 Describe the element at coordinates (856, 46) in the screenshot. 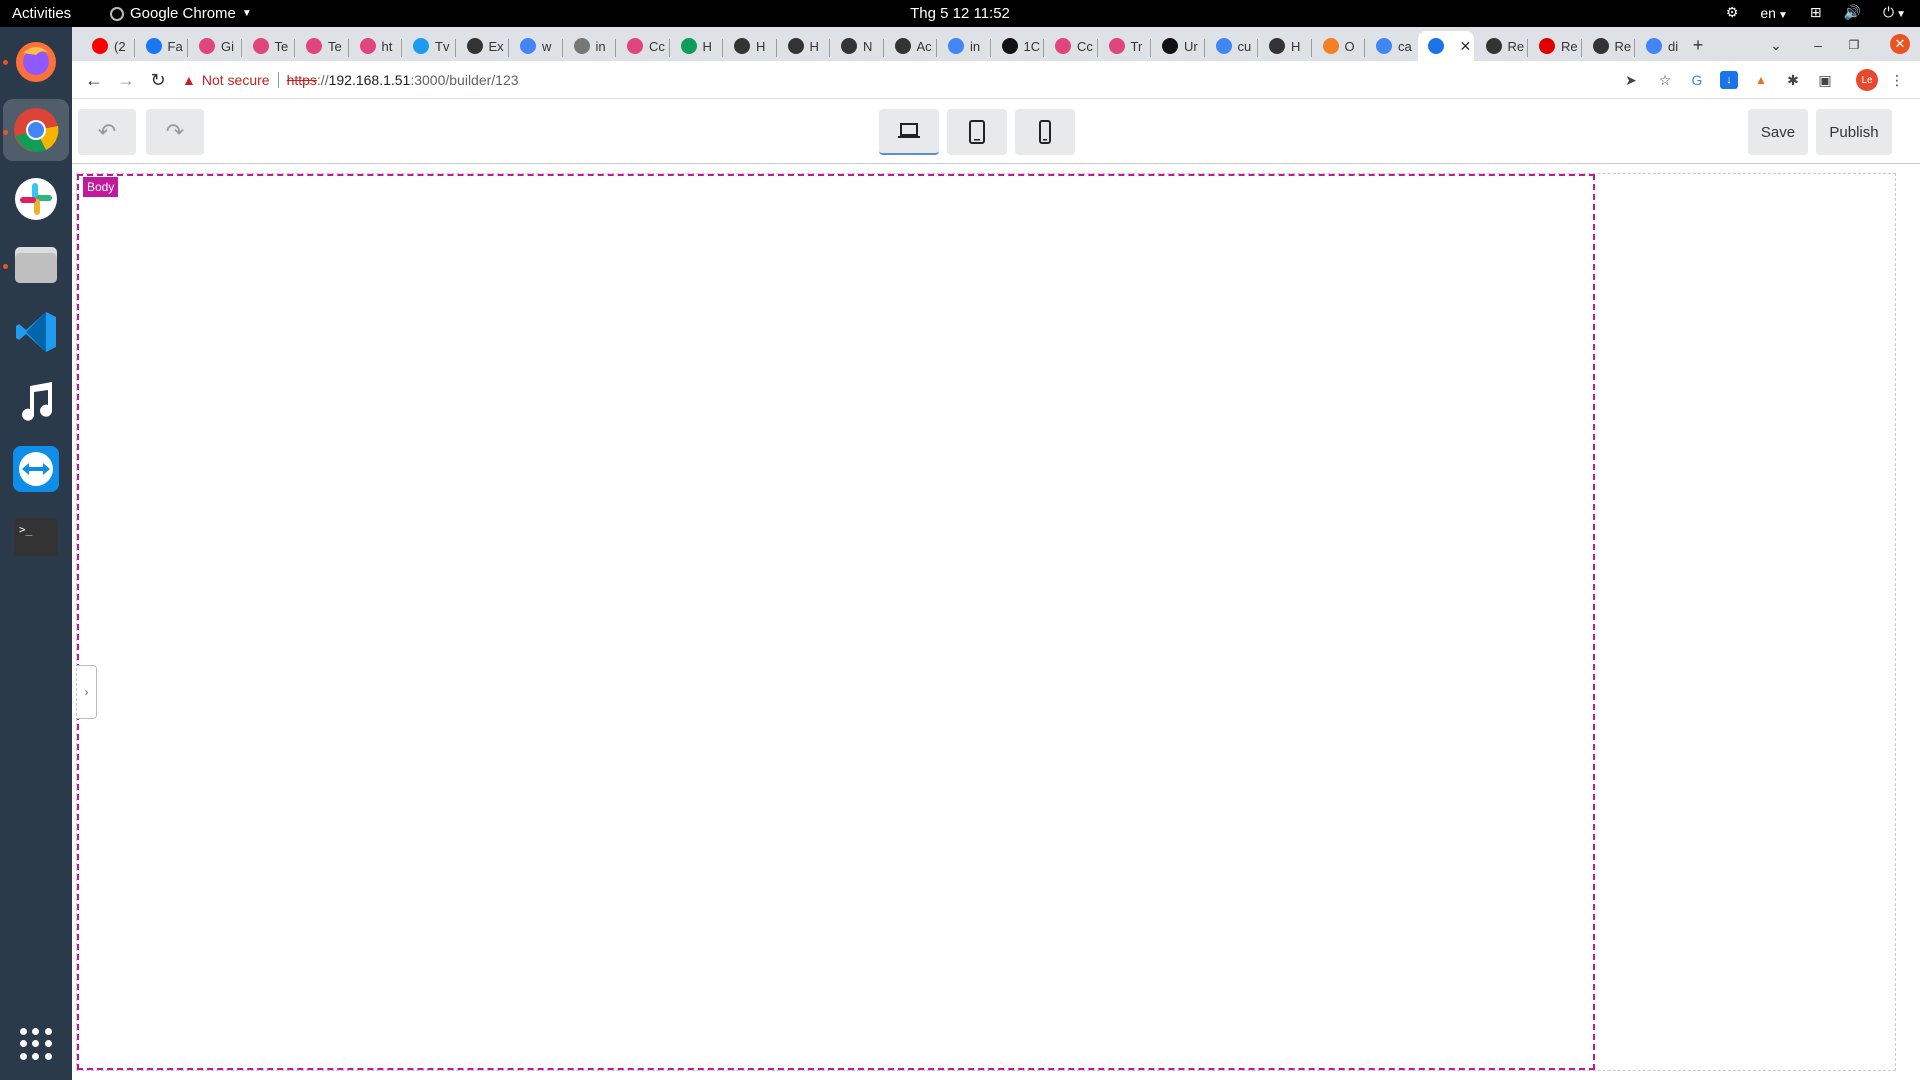

I see `tab: N` at that location.